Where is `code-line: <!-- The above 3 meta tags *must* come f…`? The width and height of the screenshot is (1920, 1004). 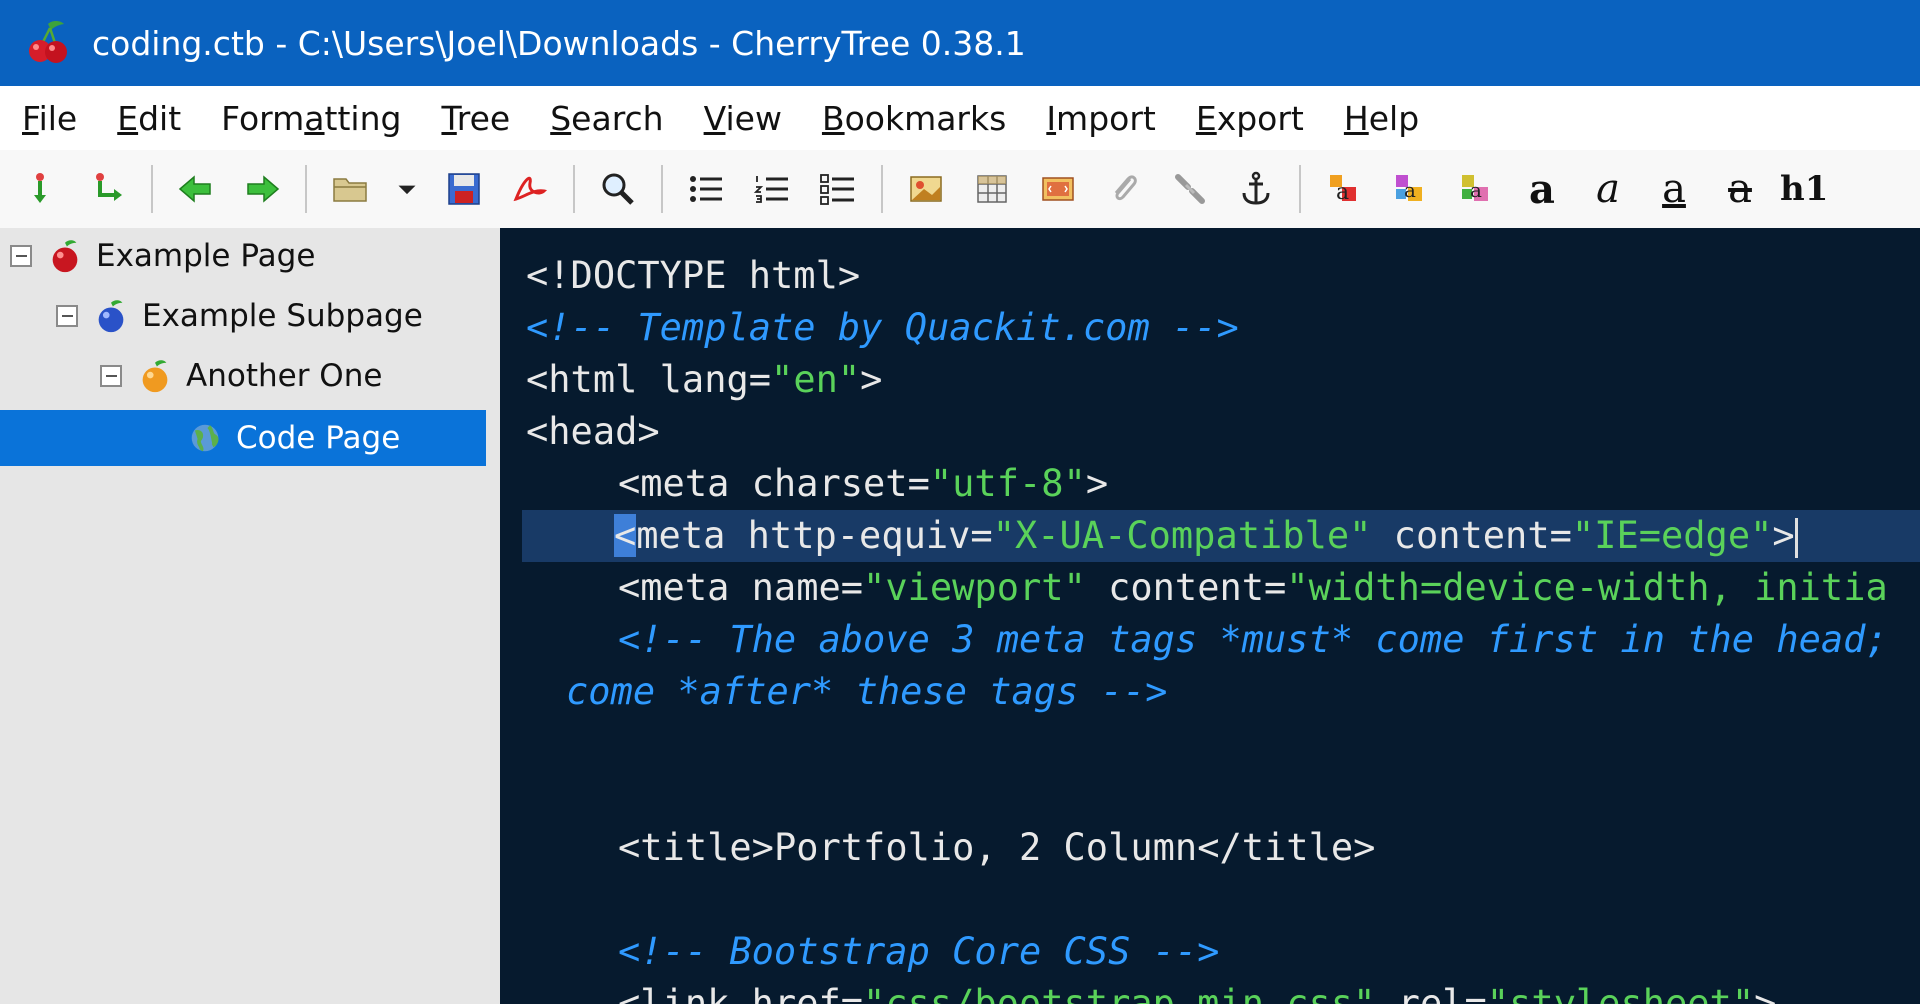 code-line: <!-- The above 3 meta tags *must* come f… is located at coordinates (1253, 639).